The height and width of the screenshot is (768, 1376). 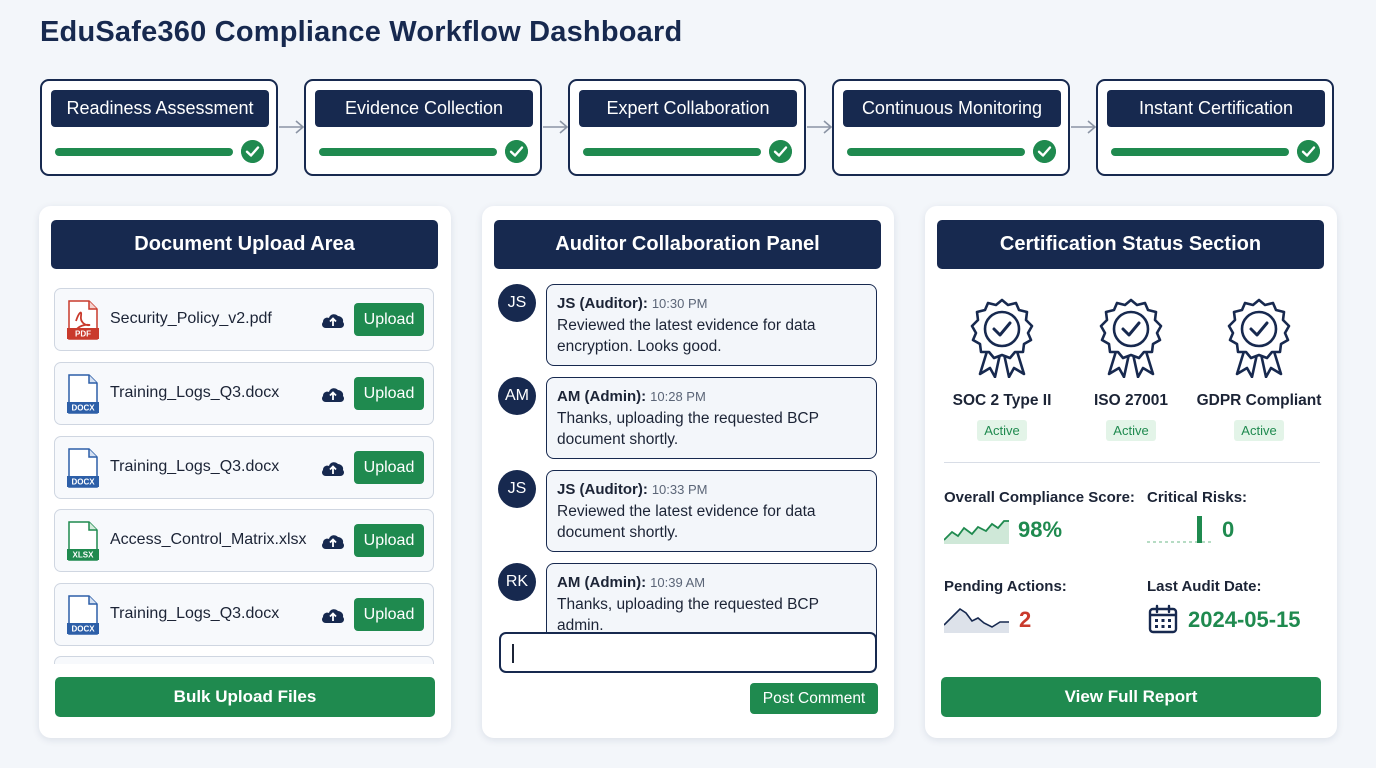 What do you see at coordinates (1204, 586) in the screenshot?
I see `last-audit-label: Last Audit Date:` at bounding box center [1204, 586].